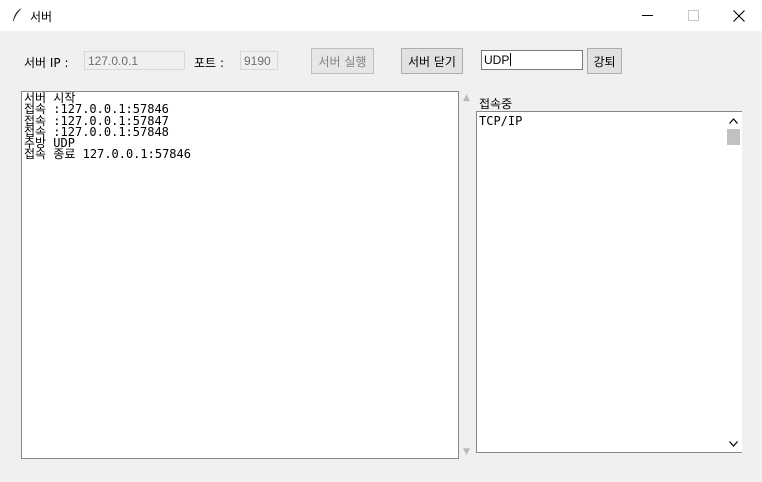  I want to click on window-title: 서버, so click(41, 17).